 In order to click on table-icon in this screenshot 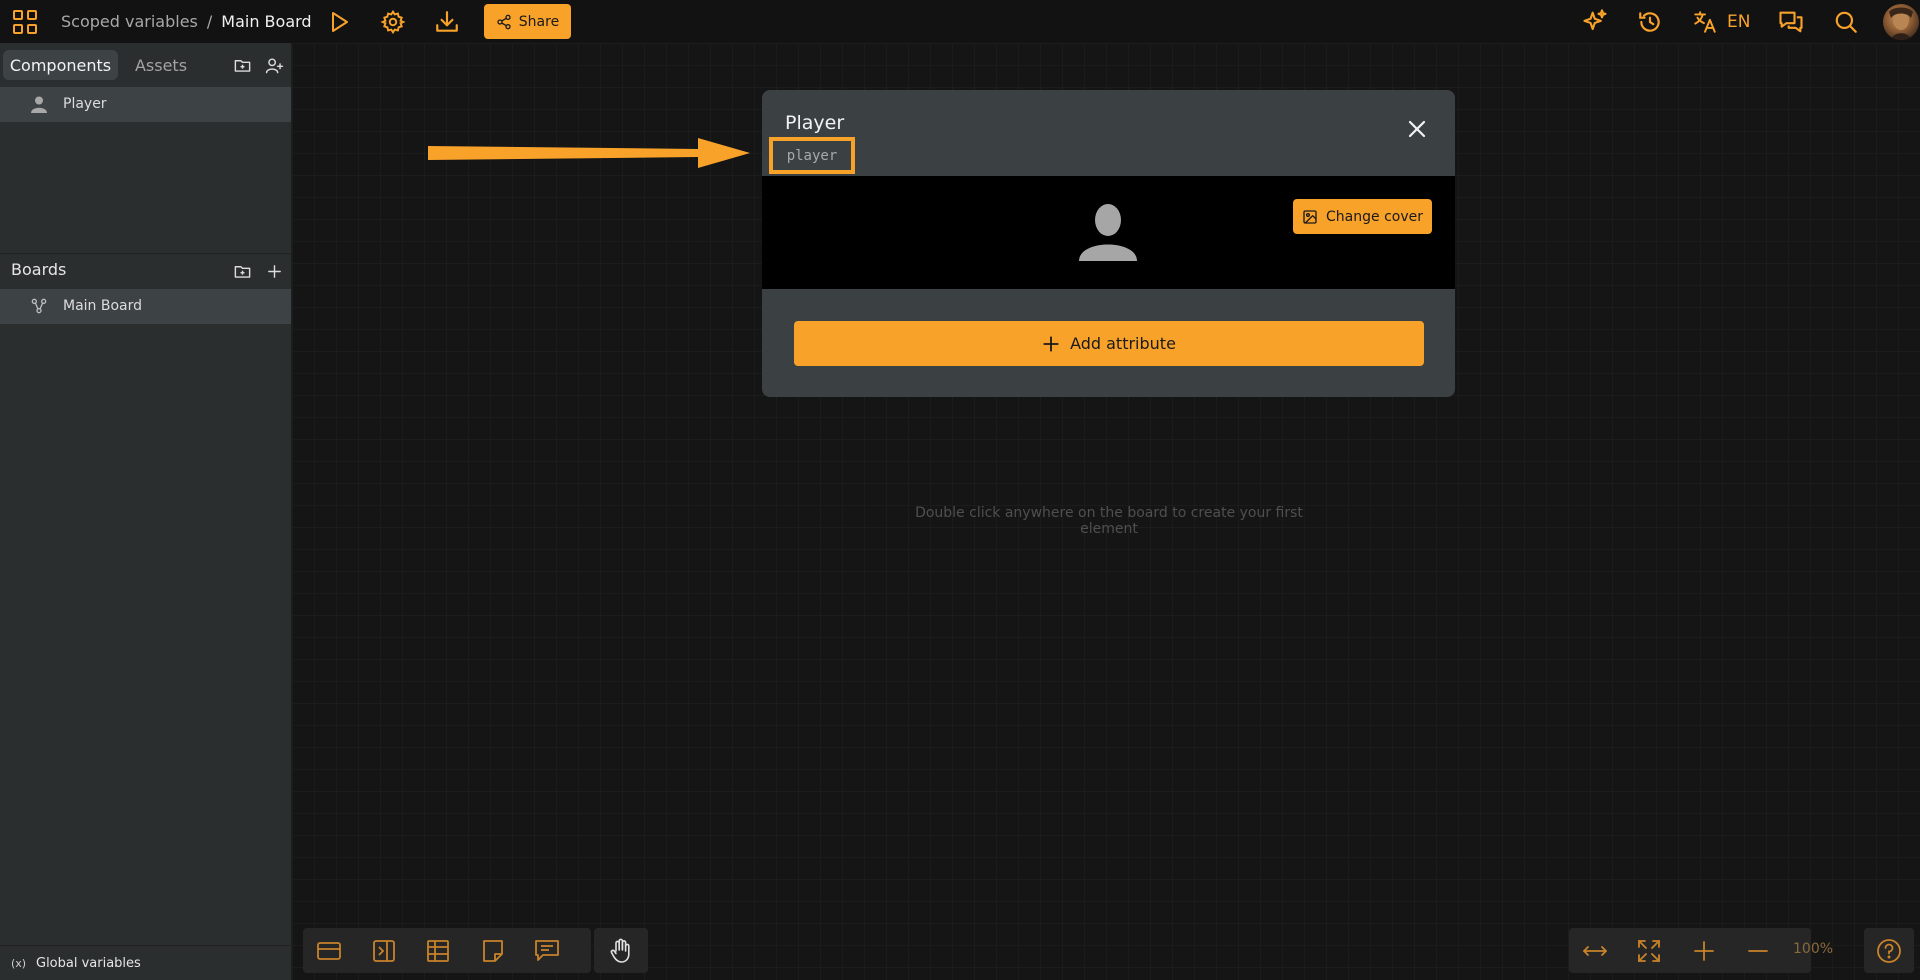, I will do `click(438, 951)`.